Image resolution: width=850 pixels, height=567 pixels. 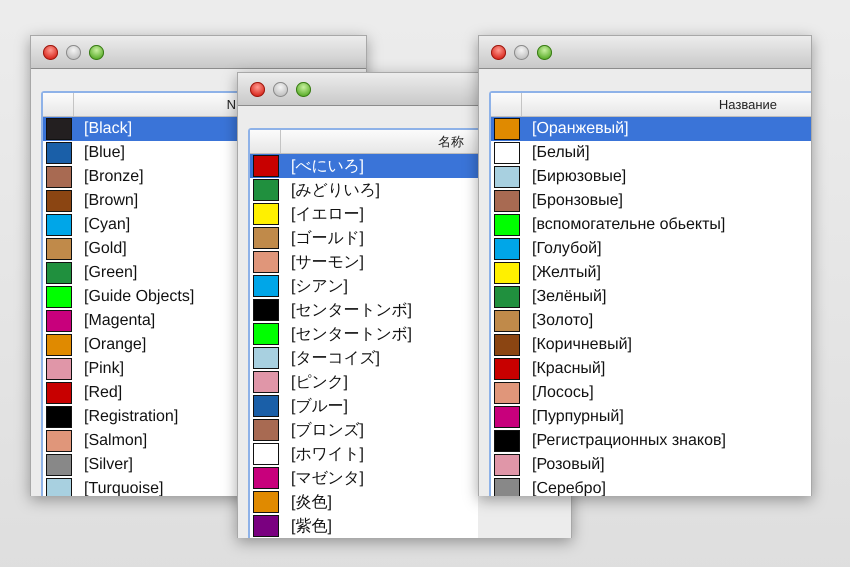 I want to click on list-row: [Серебро], so click(x=651, y=486).